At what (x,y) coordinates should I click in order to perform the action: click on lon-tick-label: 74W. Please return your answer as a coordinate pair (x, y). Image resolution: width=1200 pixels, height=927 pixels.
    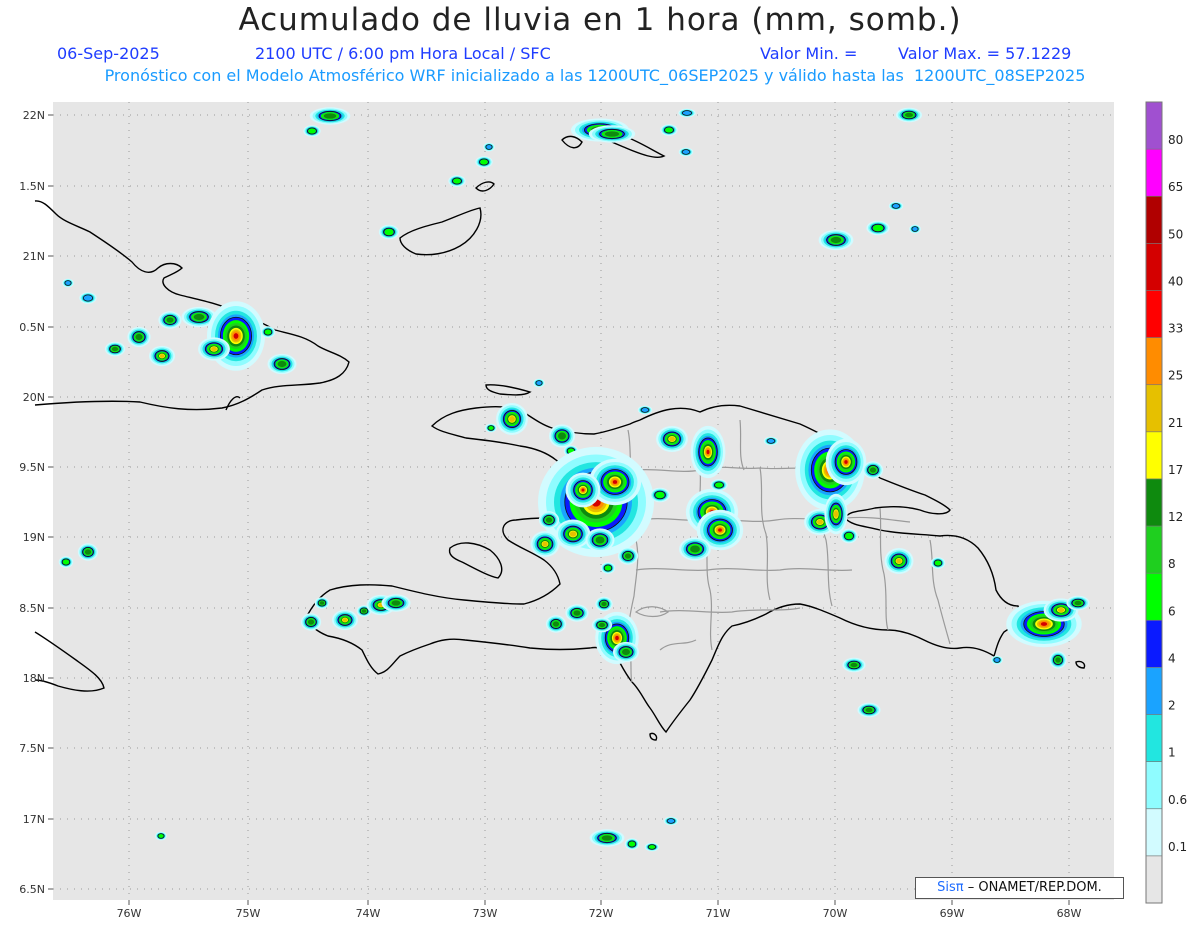
    Looking at the image, I should click on (368, 913).